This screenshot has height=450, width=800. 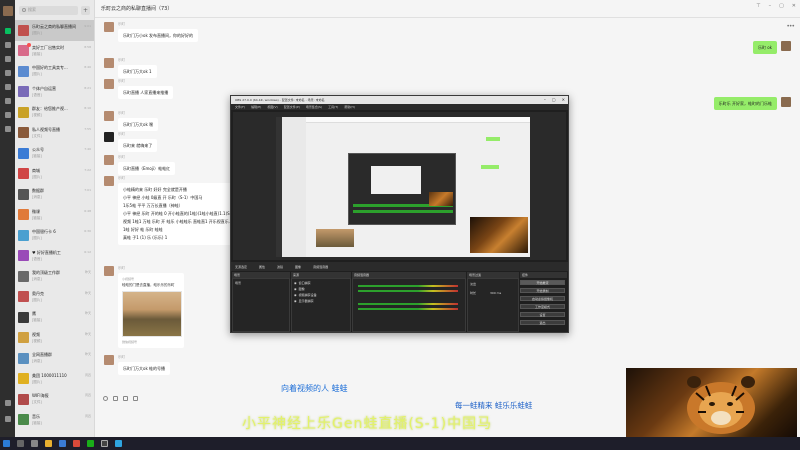 What do you see at coordinates (138, 124) in the screenshot?
I see `message-bubble: 乐町门万大ok 嘿` at bounding box center [138, 124].